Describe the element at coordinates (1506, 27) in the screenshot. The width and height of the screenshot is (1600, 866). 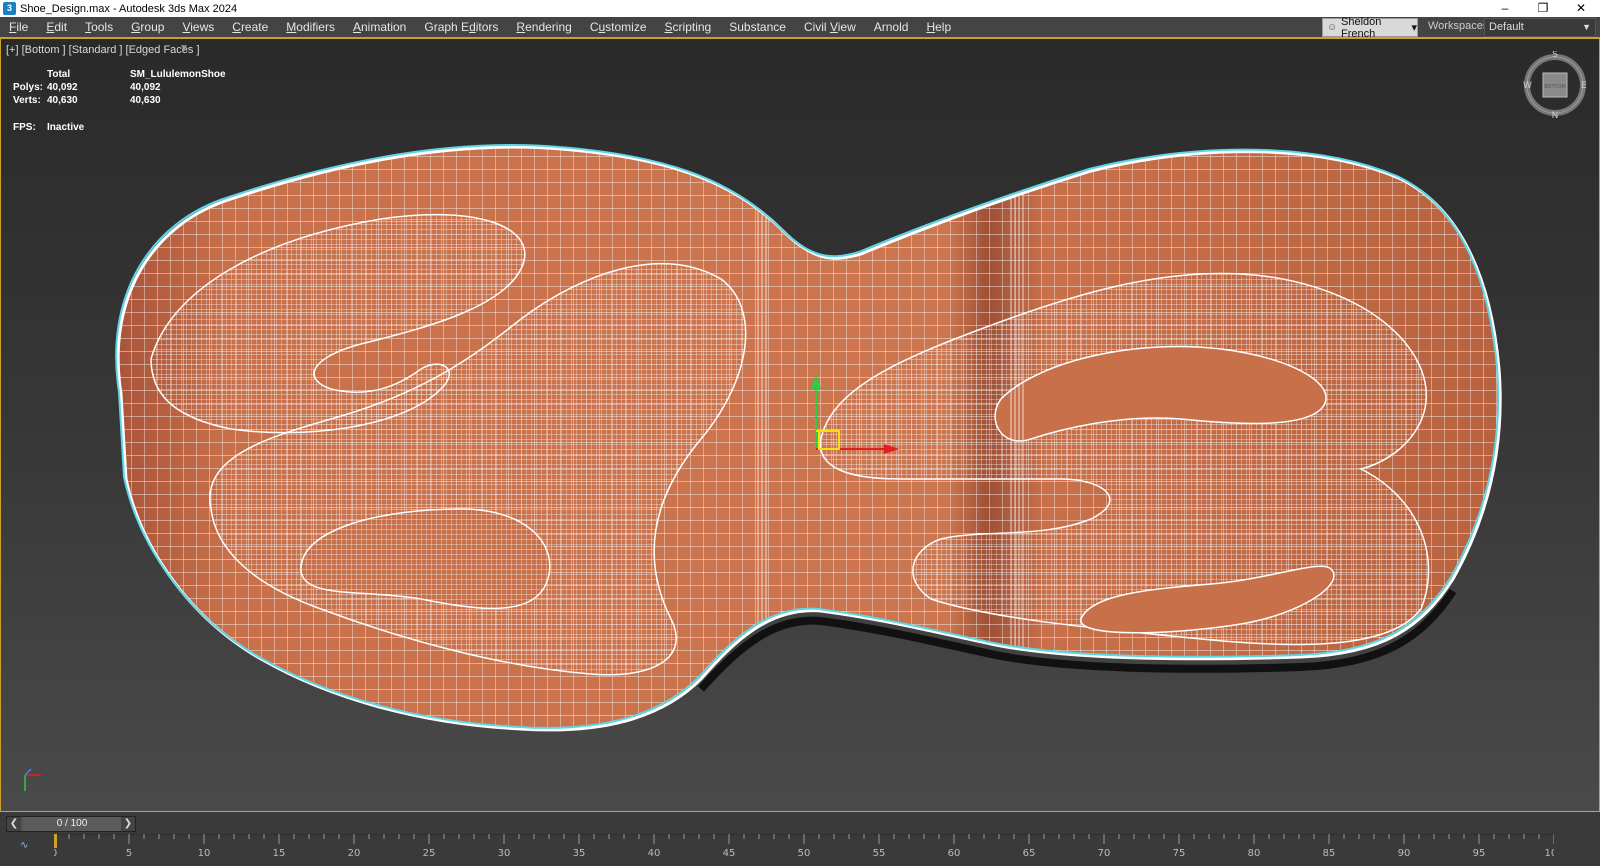
I see `workspaces-value: Default` at that location.